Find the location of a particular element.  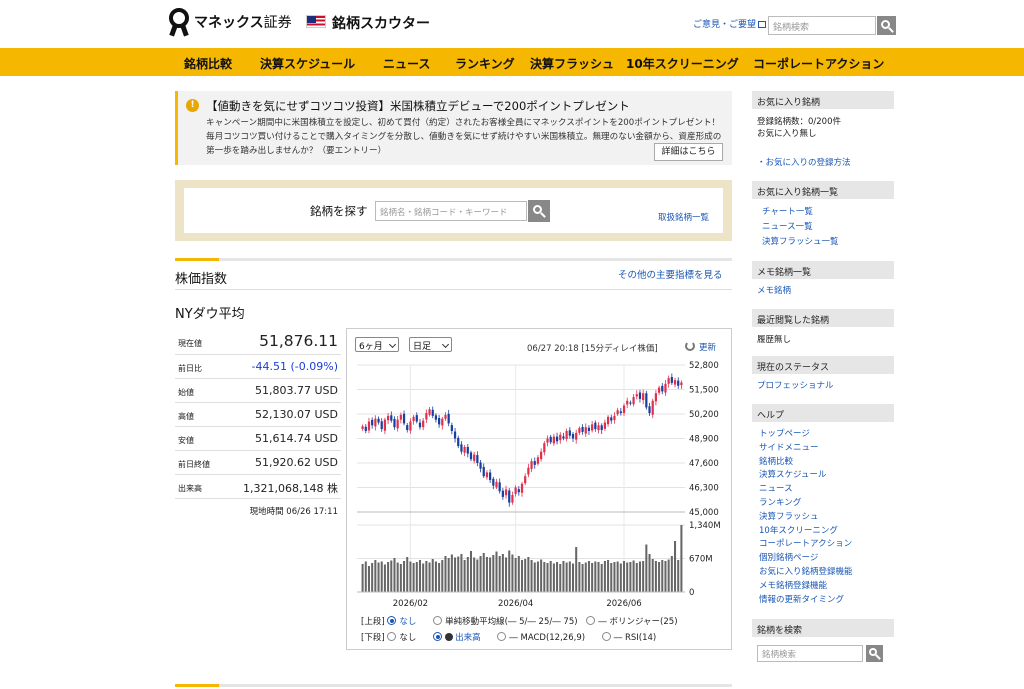

nav-item-earnings-schedule: 決算スケジュール is located at coordinates (307, 63).